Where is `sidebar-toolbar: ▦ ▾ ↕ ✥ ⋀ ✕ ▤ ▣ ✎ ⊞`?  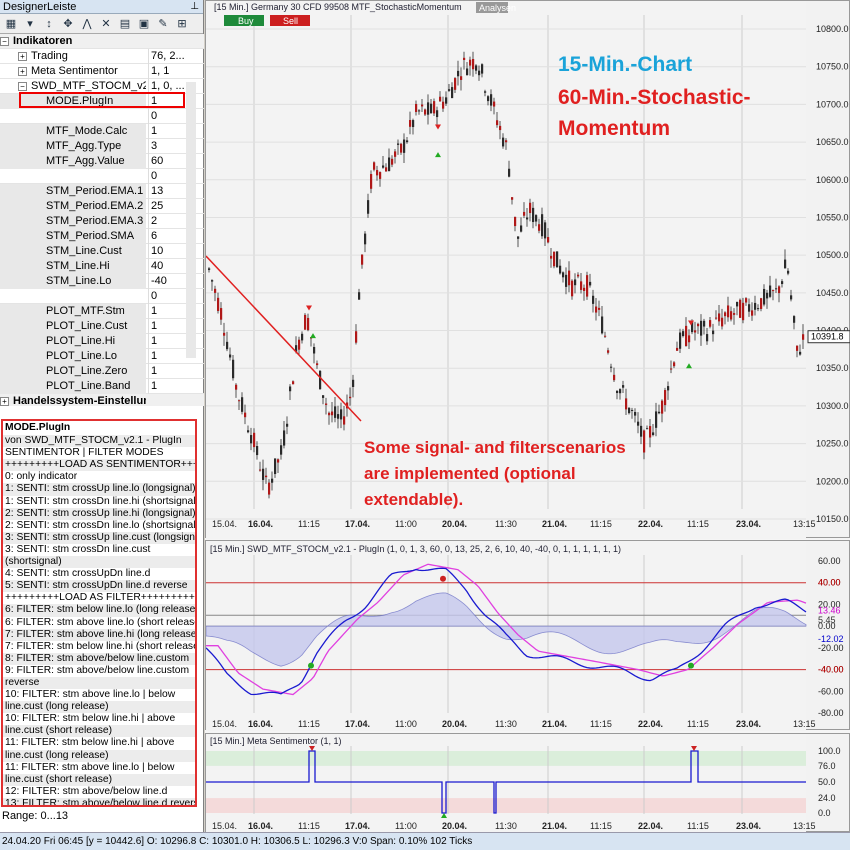 sidebar-toolbar: ▦ ▾ ↕ ✥ ⋀ ✕ ▤ ▣ ✎ ⊞ is located at coordinates (101, 24).